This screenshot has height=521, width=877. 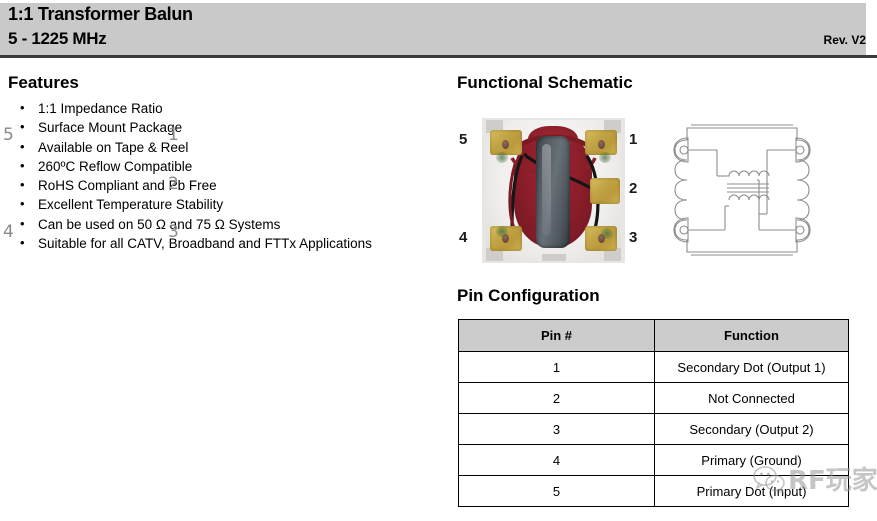 What do you see at coordinates (751, 367) in the screenshot?
I see `cell-function: Secondary Dot (Output 1)` at bounding box center [751, 367].